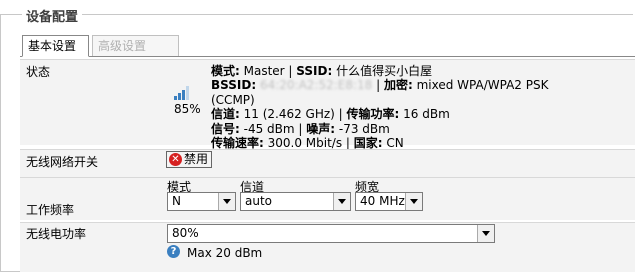 The image size is (635, 274). I want to click on tab-divider, so click(327, 56).